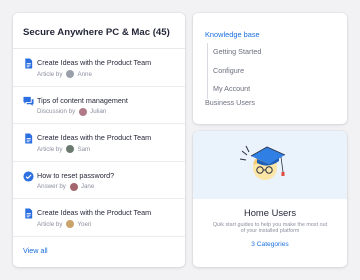 Image resolution: width=360 pixels, height=280 pixels. Describe the element at coordinates (84, 224) in the screenshot. I see `author-name: Yoeri` at that location.